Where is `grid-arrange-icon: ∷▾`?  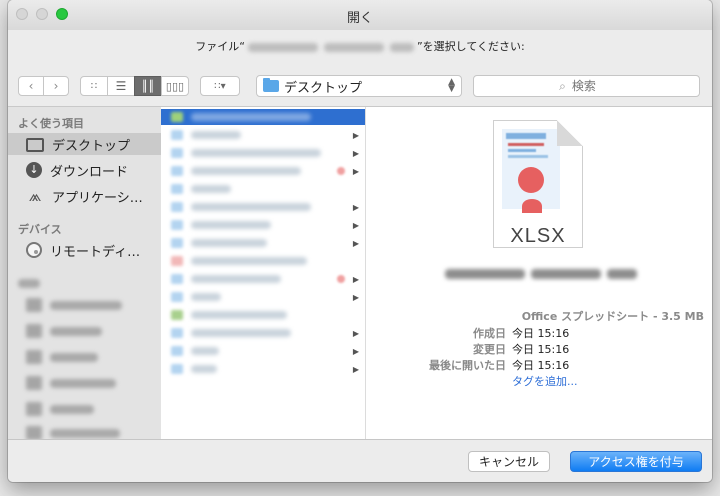 grid-arrange-icon: ∷▾ is located at coordinates (220, 86).